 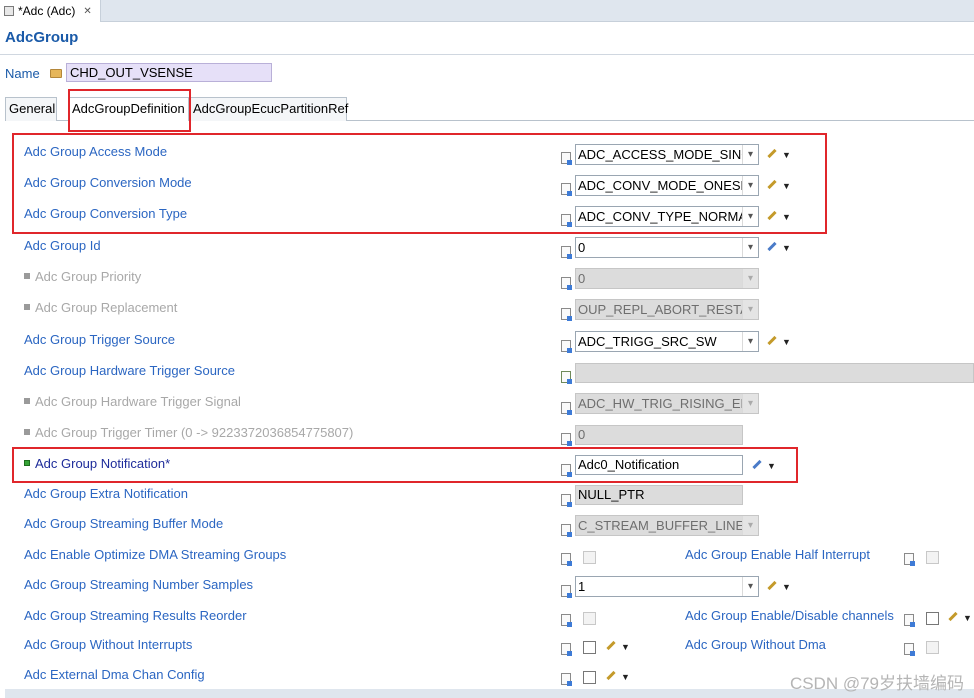 I want to click on enable-disable-channels-checkbox, so click(x=932, y=618).